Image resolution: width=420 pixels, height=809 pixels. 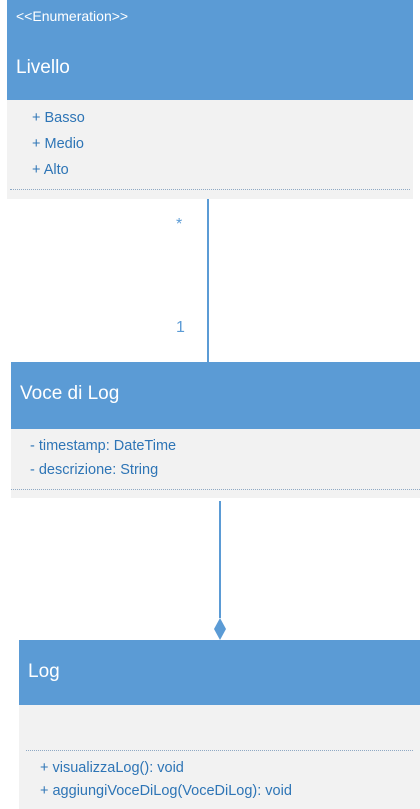 I want to click on class-livello-body: + Basso + Medio + Alto, so click(x=210, y=149).